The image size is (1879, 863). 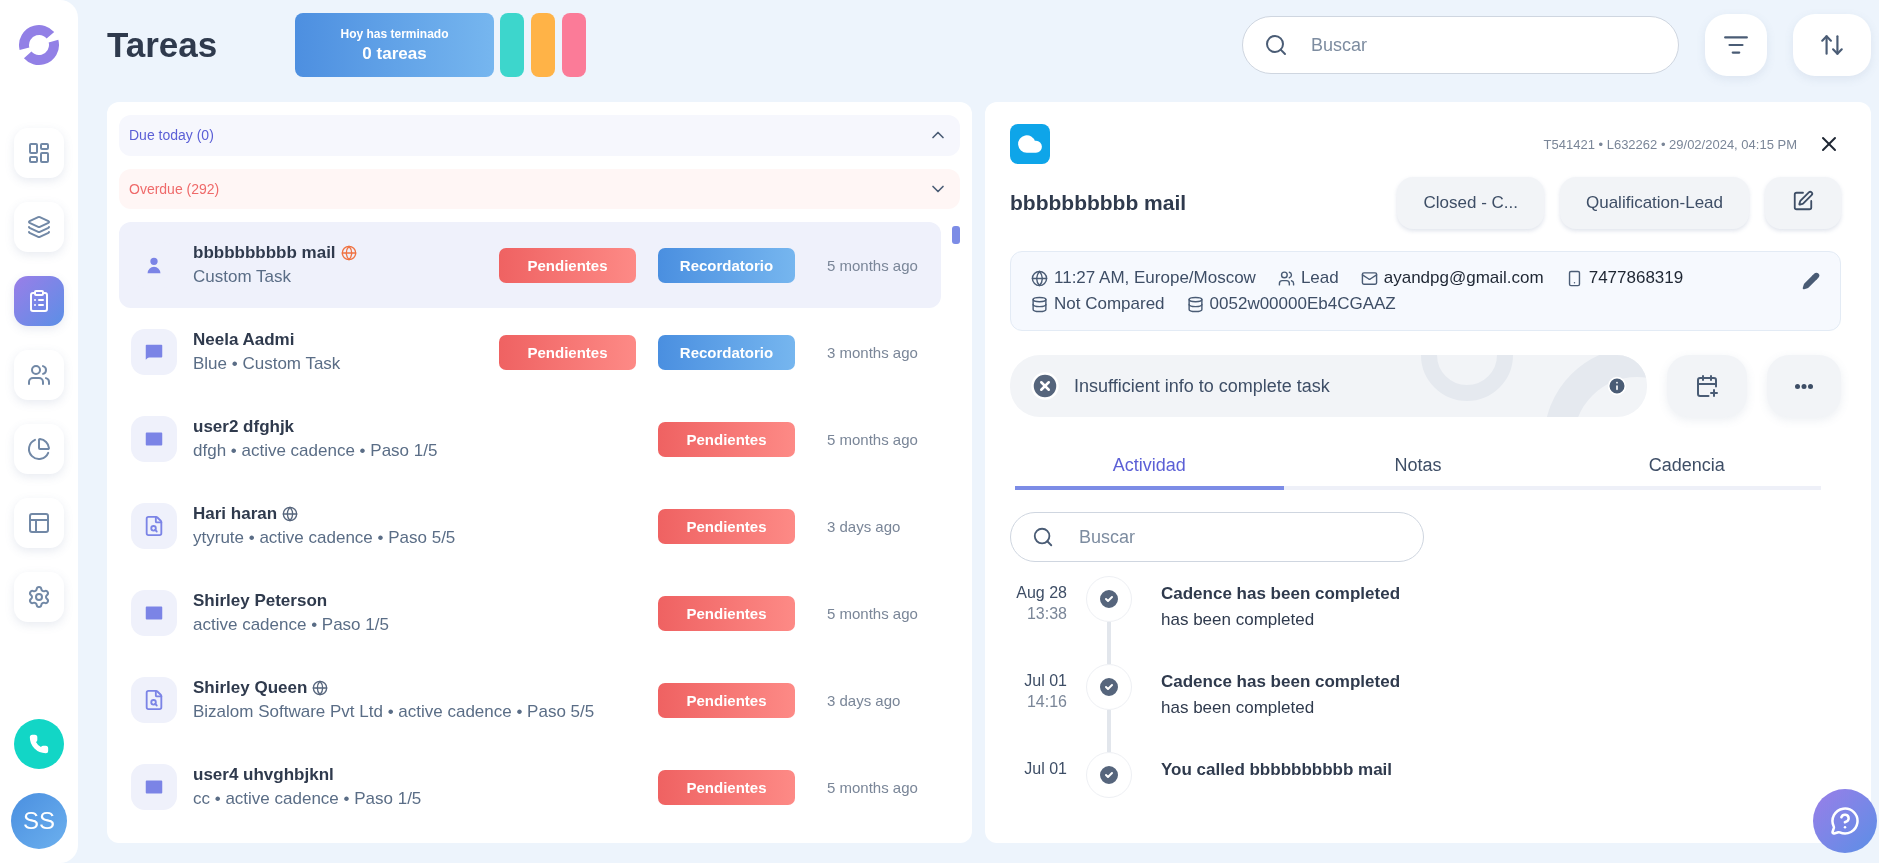 I want to click on summary-caption: Hoy has terminado, so click(x=394, y=33).